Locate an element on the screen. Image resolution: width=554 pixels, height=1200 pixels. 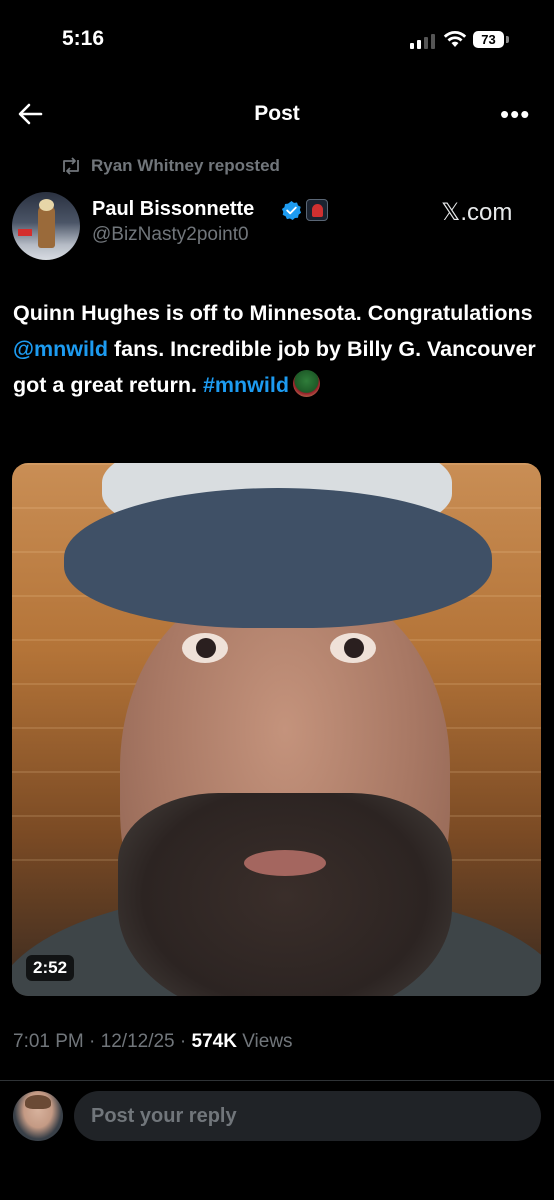
author-name: Paul Bissonnette is located at coordinates (173, 209).